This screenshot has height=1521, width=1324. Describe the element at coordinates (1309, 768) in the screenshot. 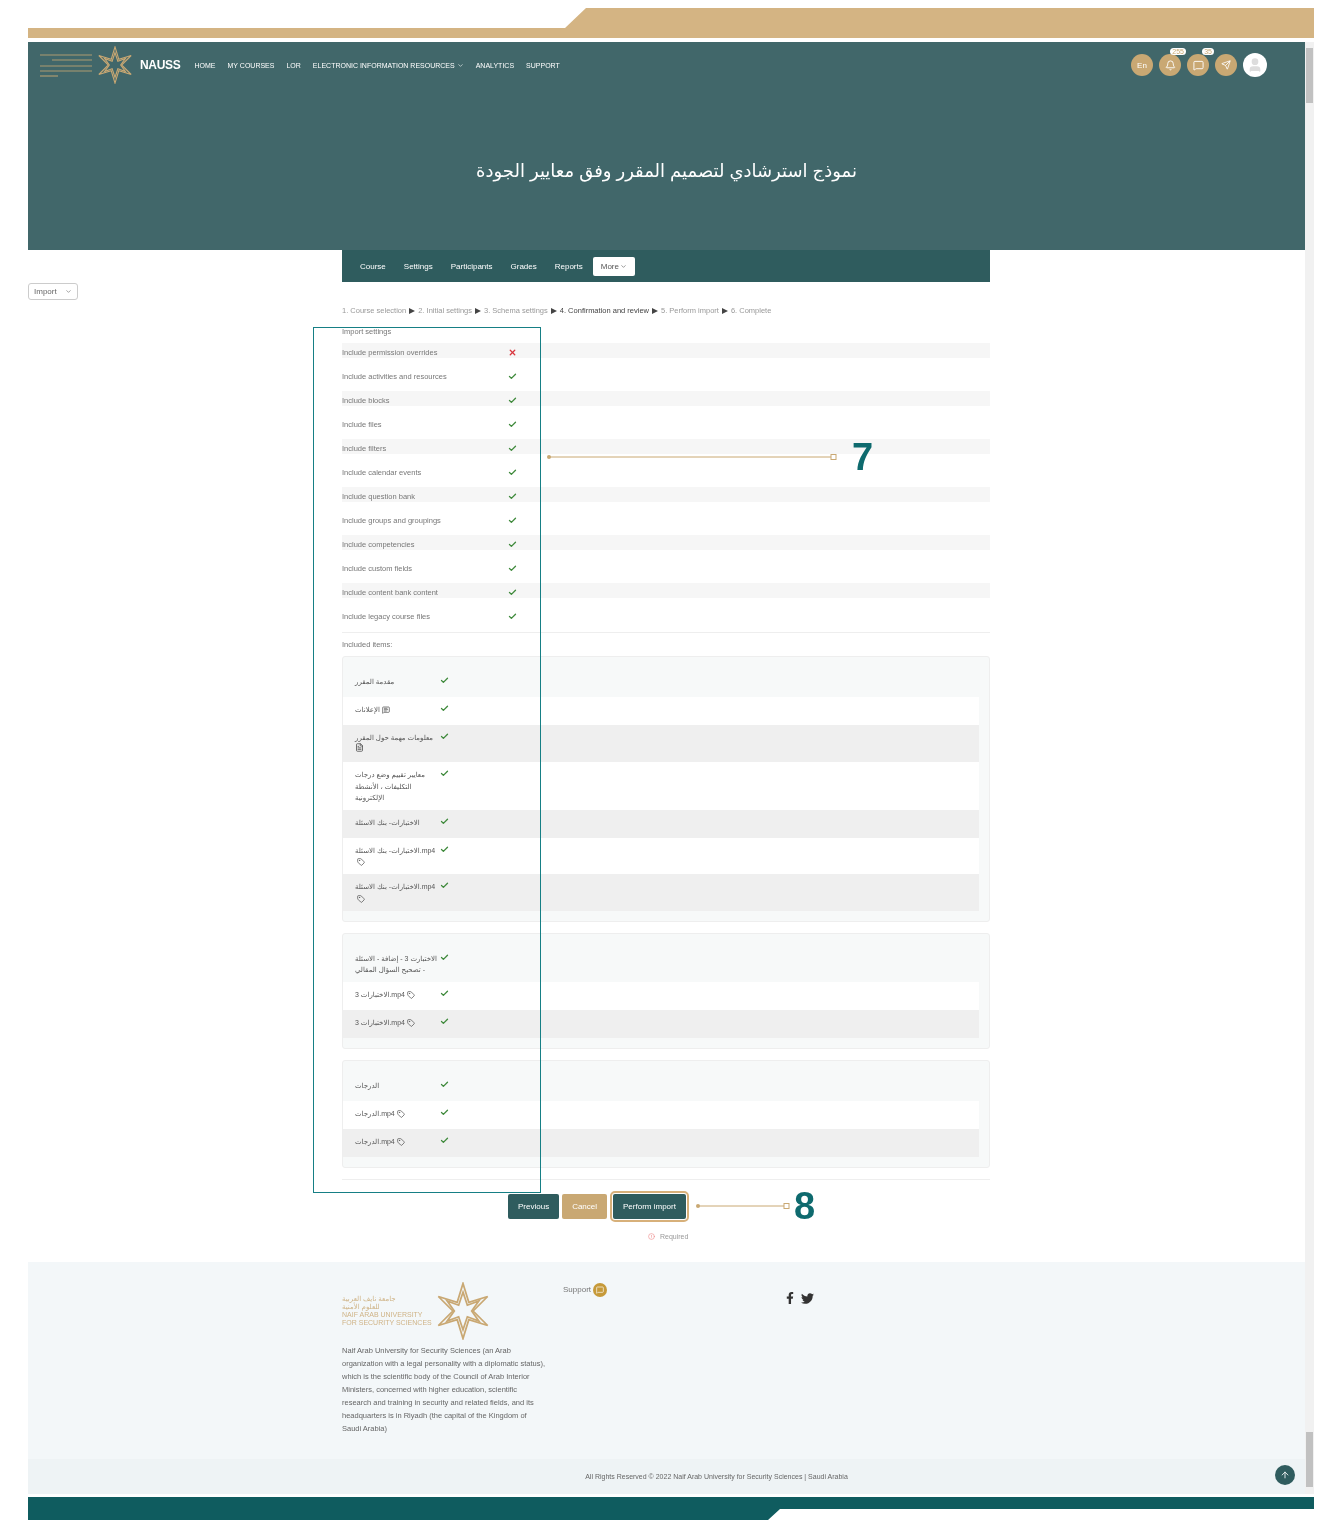

I see `scrollbar` at that location.